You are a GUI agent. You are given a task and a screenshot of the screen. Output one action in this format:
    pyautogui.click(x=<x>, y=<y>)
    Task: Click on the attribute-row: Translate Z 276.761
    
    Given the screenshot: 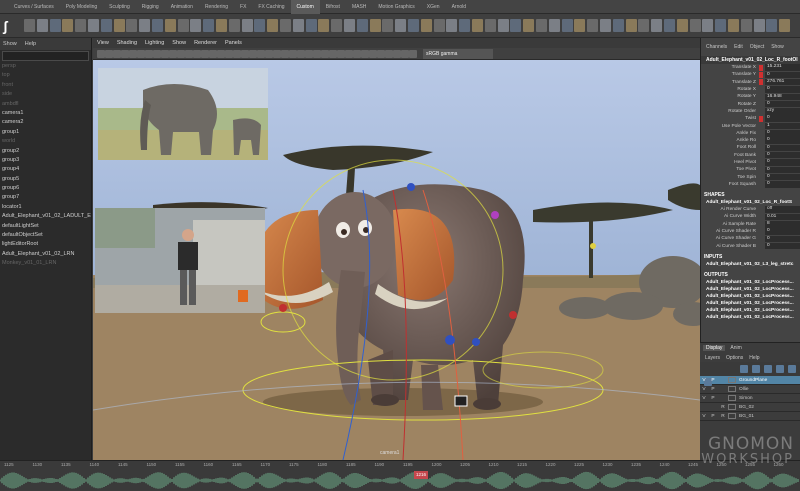 What is the action you would take?
    pyautogui.click(x=750, y=82)
    